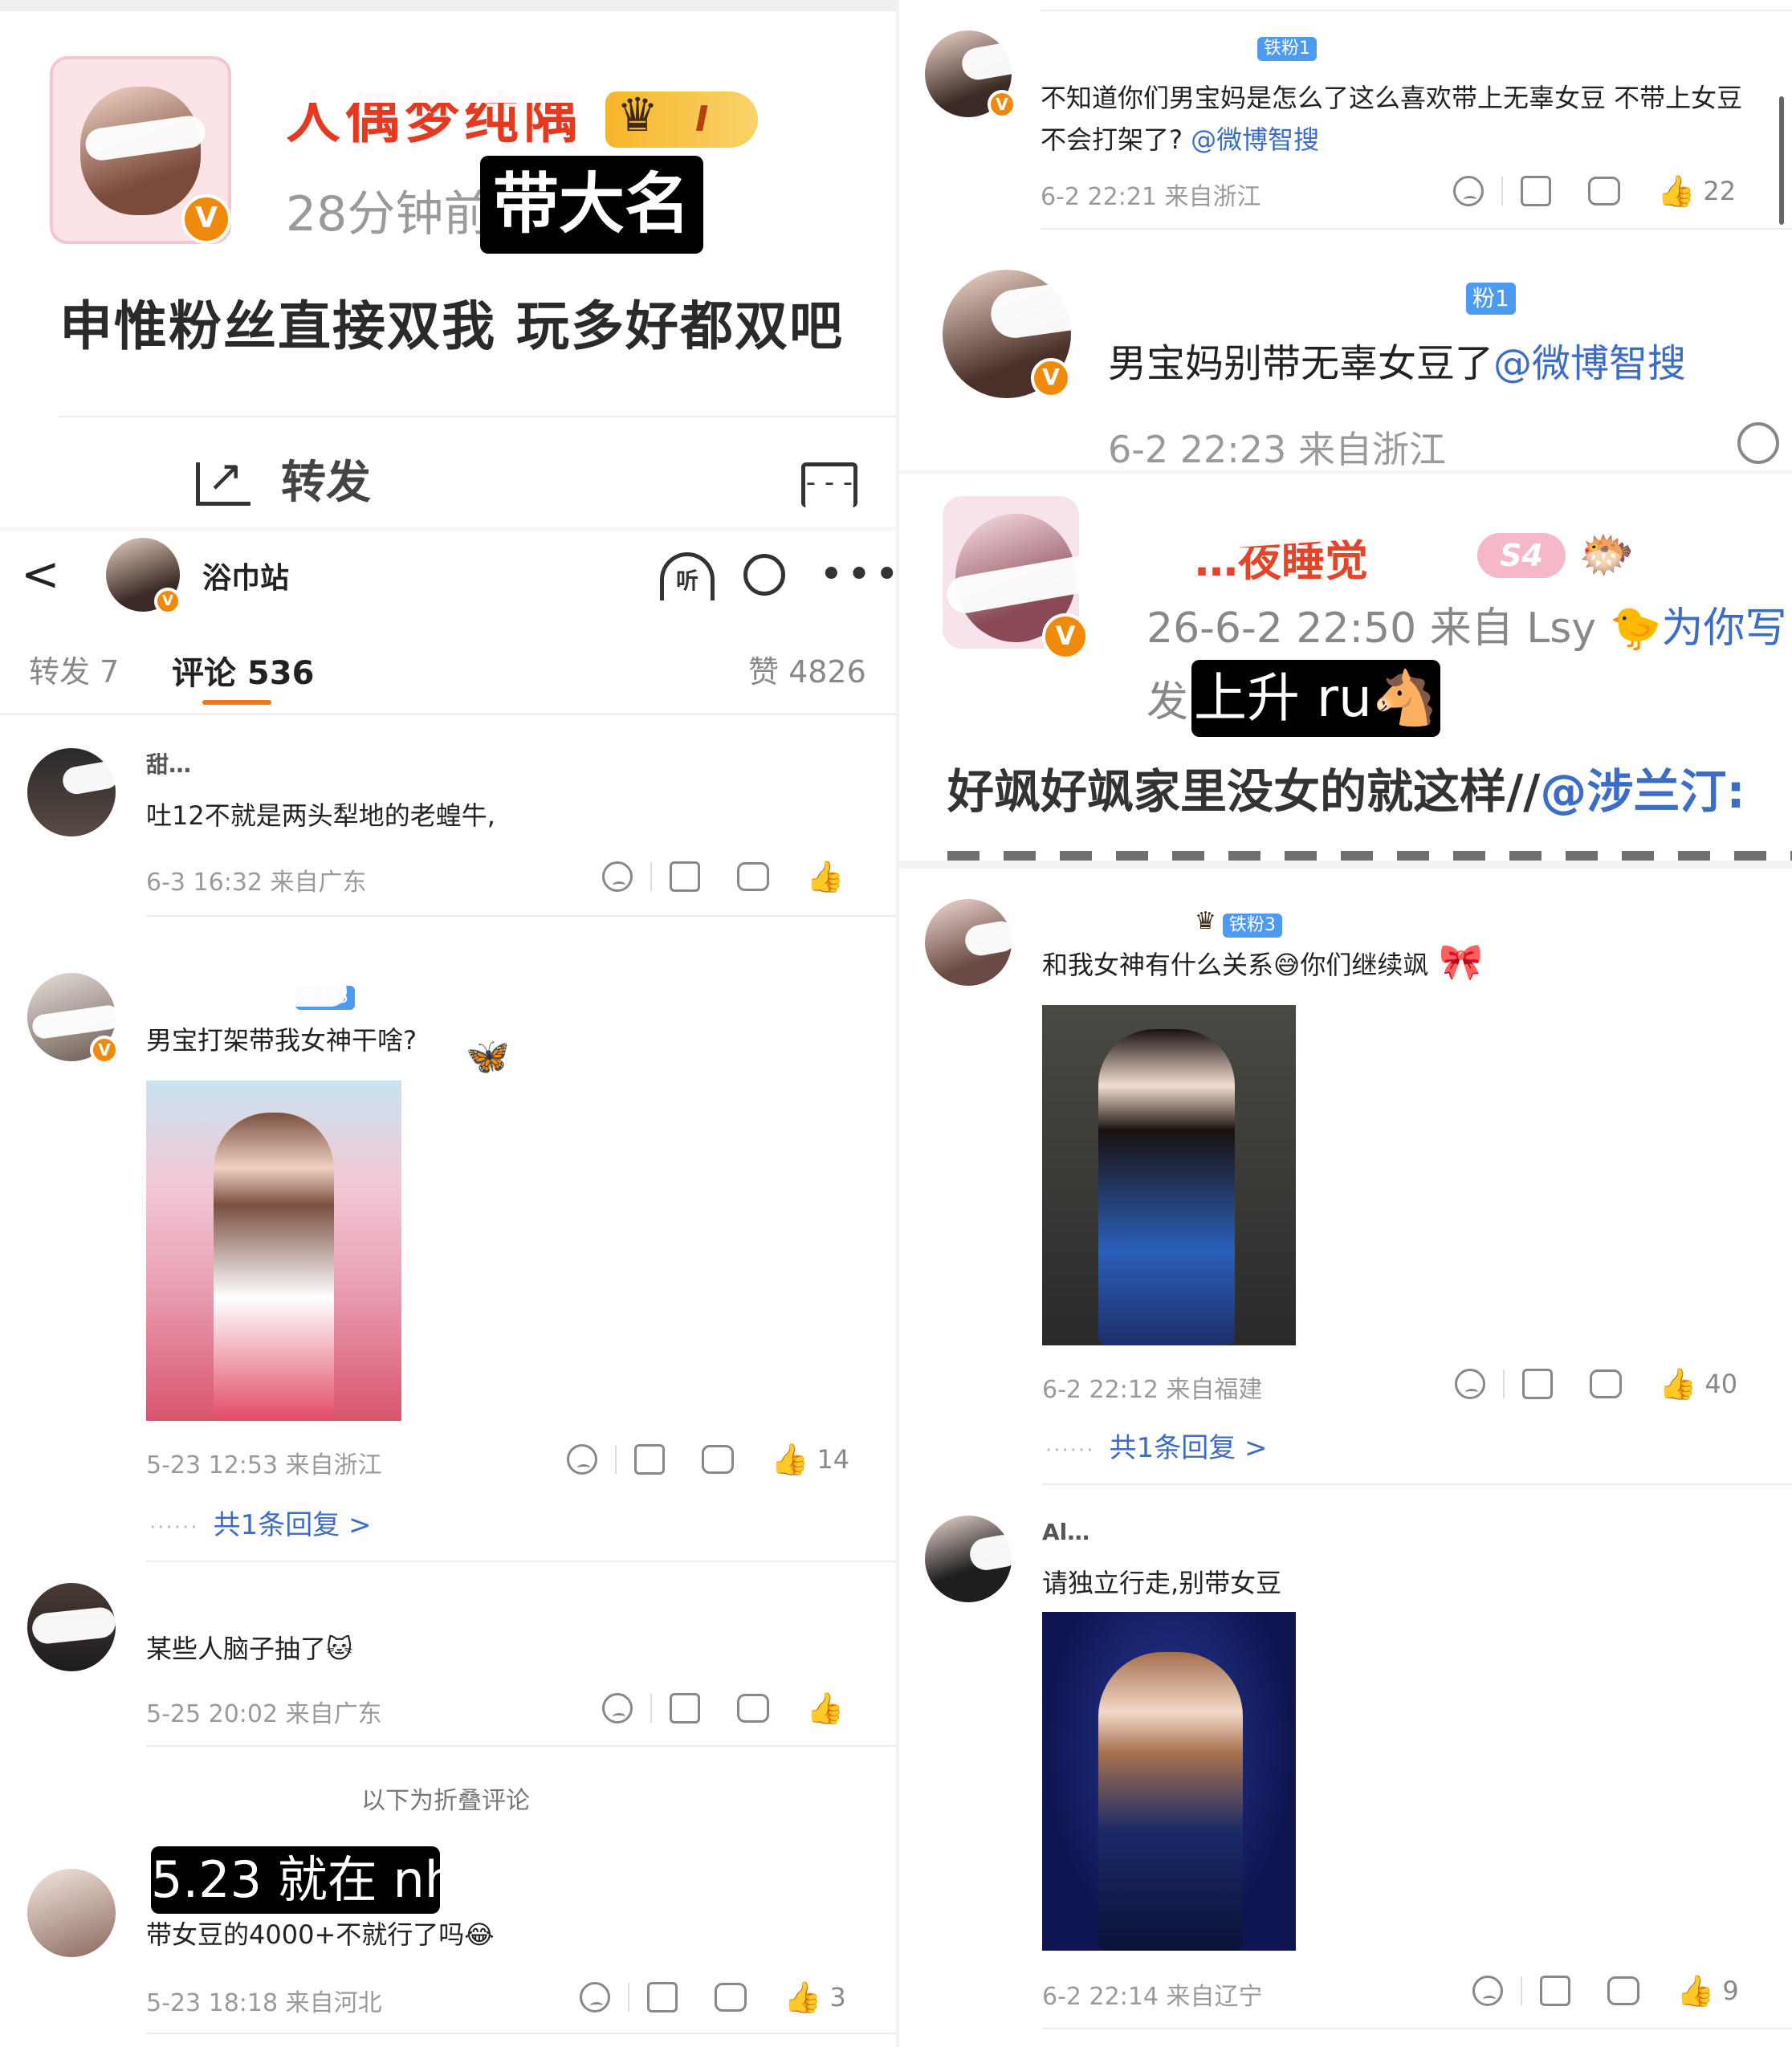 The width and height of the screenshot is (1792, 2047). I want to click on fan-level: I, so click(702, 119).